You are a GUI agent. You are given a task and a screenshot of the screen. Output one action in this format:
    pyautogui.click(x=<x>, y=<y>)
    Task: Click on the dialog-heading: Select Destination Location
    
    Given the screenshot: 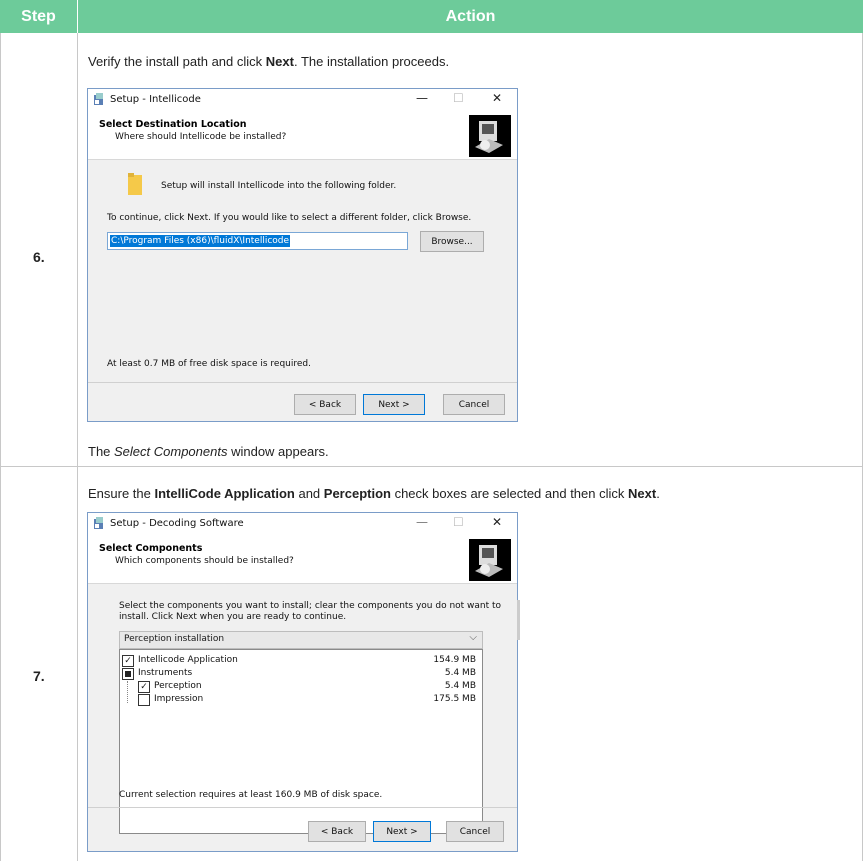 What is the action you would take?
    pyautogui.click(x=173, y=124)
    